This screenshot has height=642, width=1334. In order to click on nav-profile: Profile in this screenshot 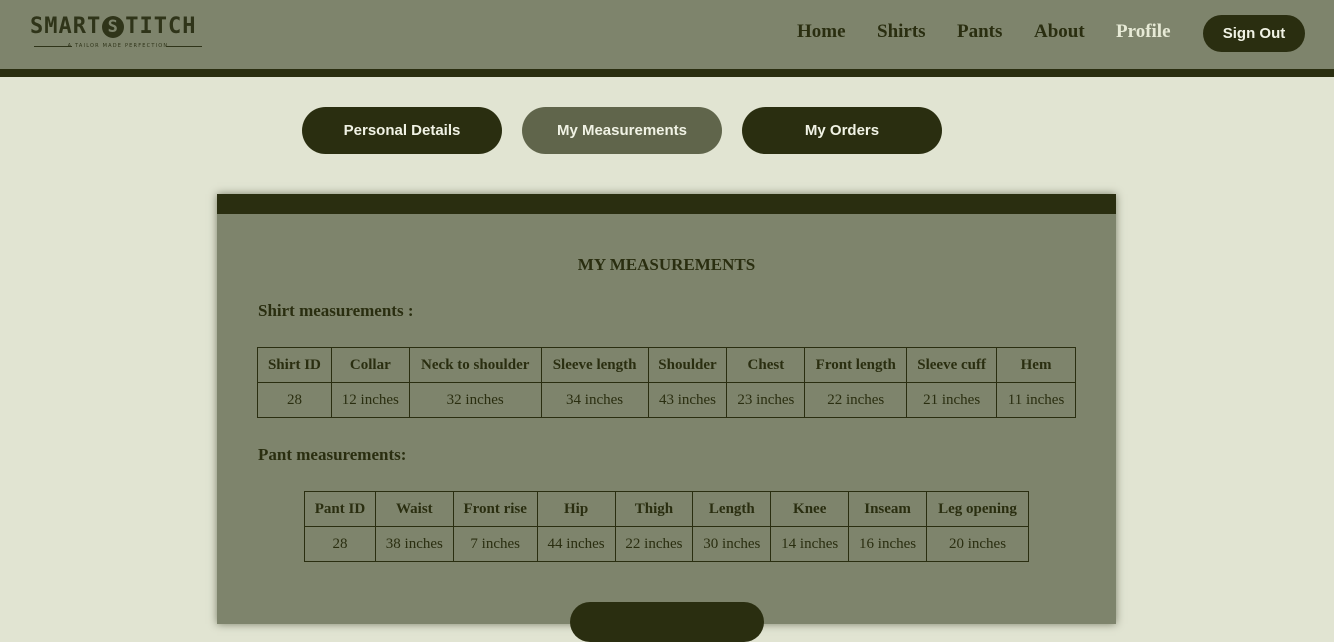, I will do `click(1143, 32)`.